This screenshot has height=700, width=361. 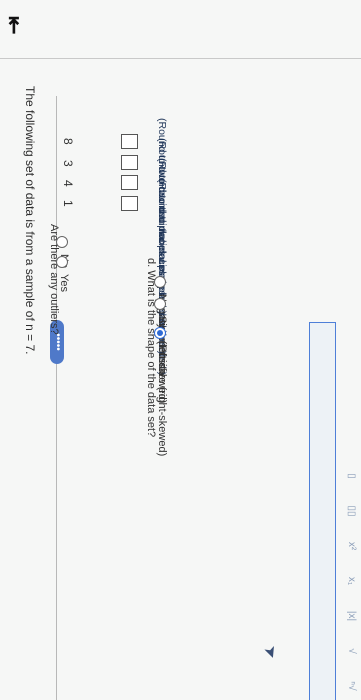 What do you see at coordinates (351, 476) in the screenshot?
I see `fraction-tool-icon: ▯` at bounding box center [351, 476].